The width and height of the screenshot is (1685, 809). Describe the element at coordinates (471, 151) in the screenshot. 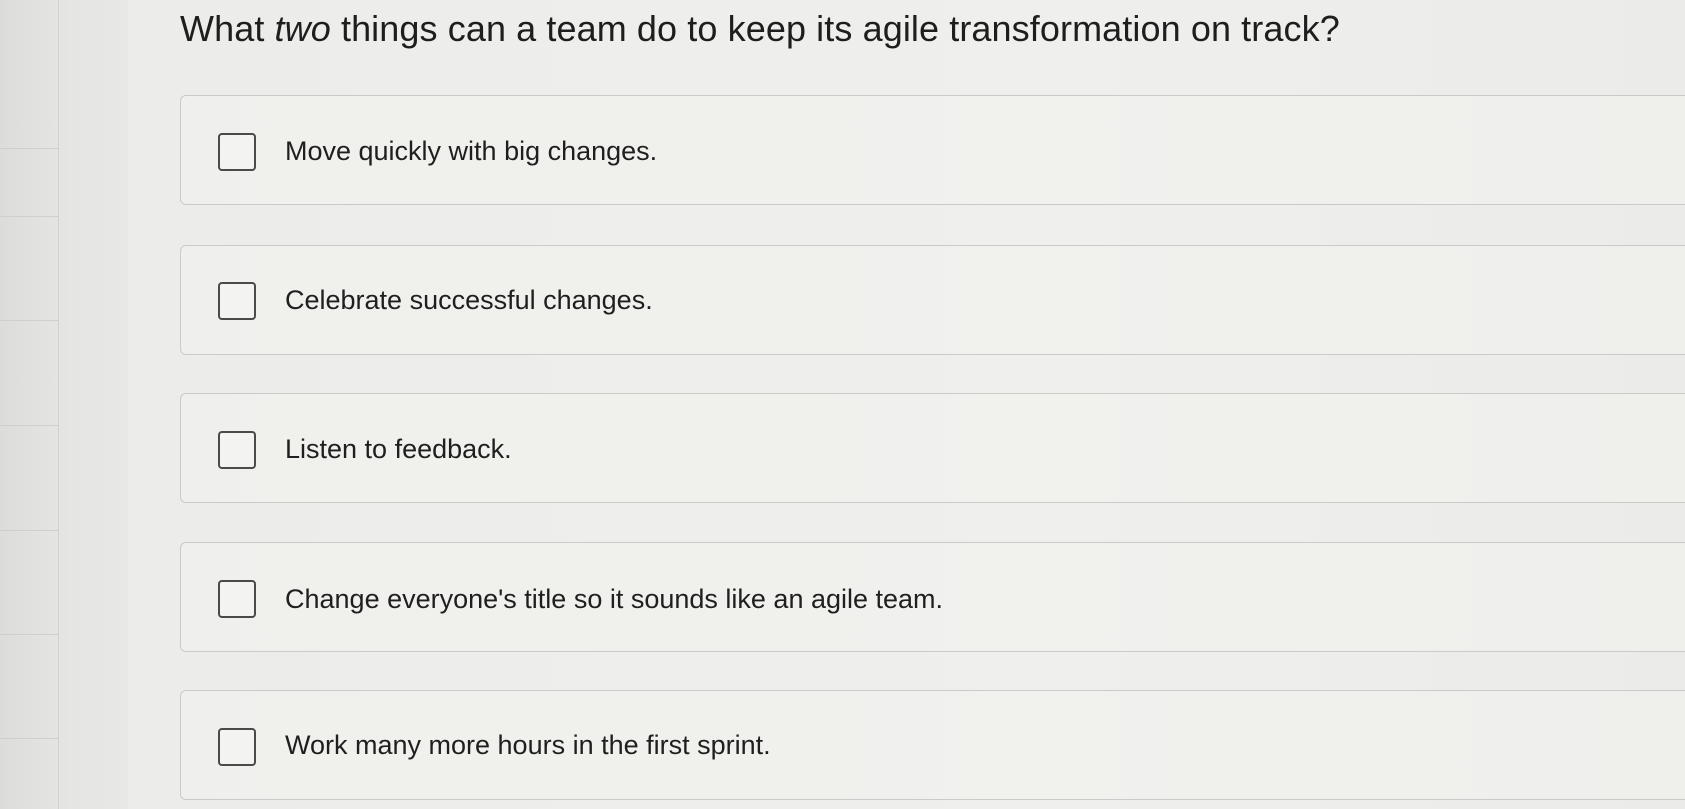

I see `option-label: Move quickly with big changes.` at that location.